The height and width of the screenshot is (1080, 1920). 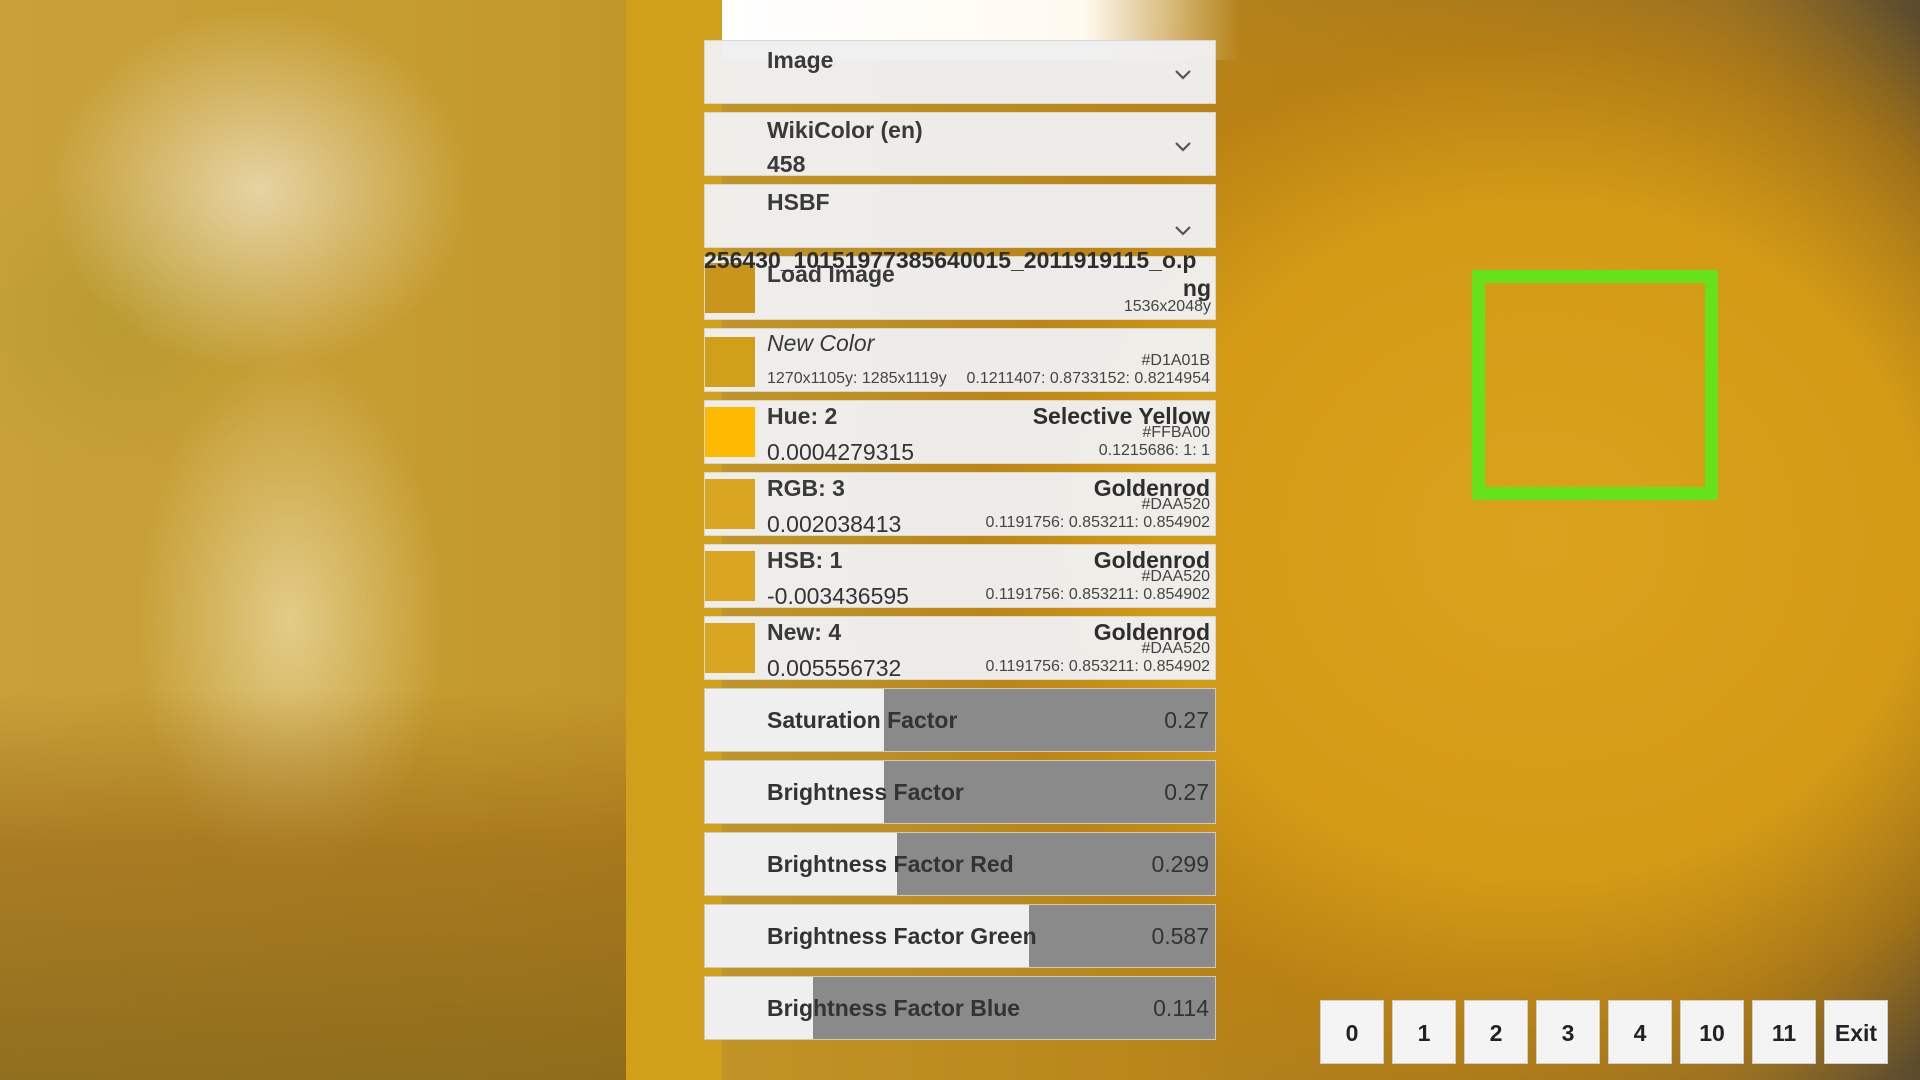 I want to click on match-delta: 0.0004279315, so click(x=841, y=452).